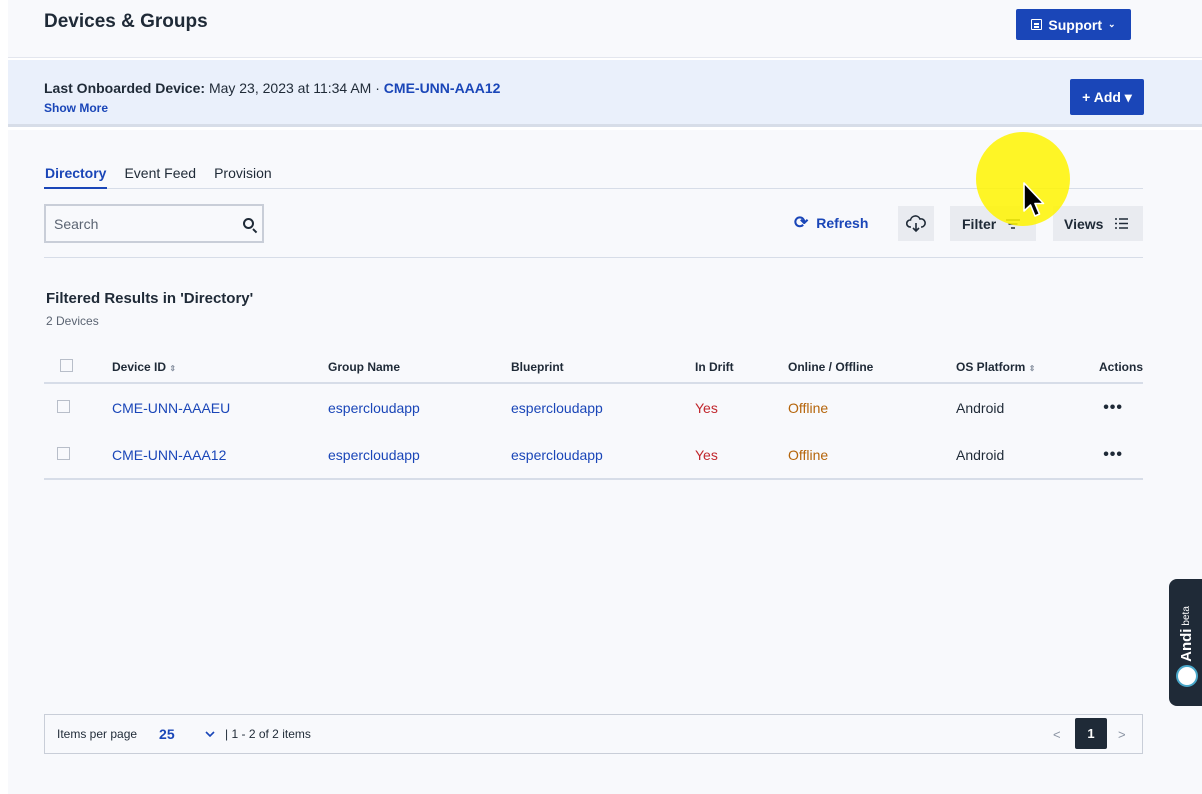 This screenshot has width=1202, height=794. Describe the element at coordinates (72, 321) in the screenshot. I see `results-count: 2 Devices` at that location.